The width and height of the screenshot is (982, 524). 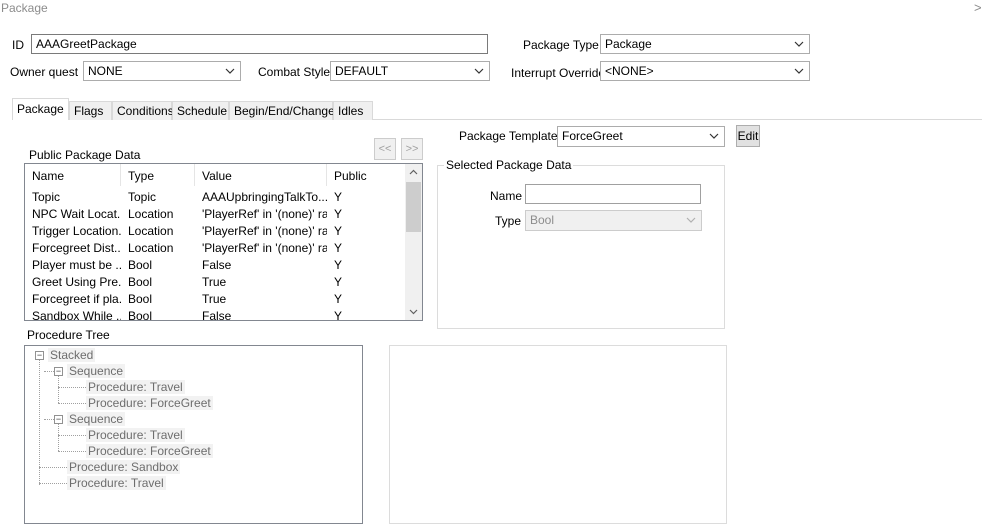 I want to click on package-template-value: ForceGreet, so click(x=592, y=136).